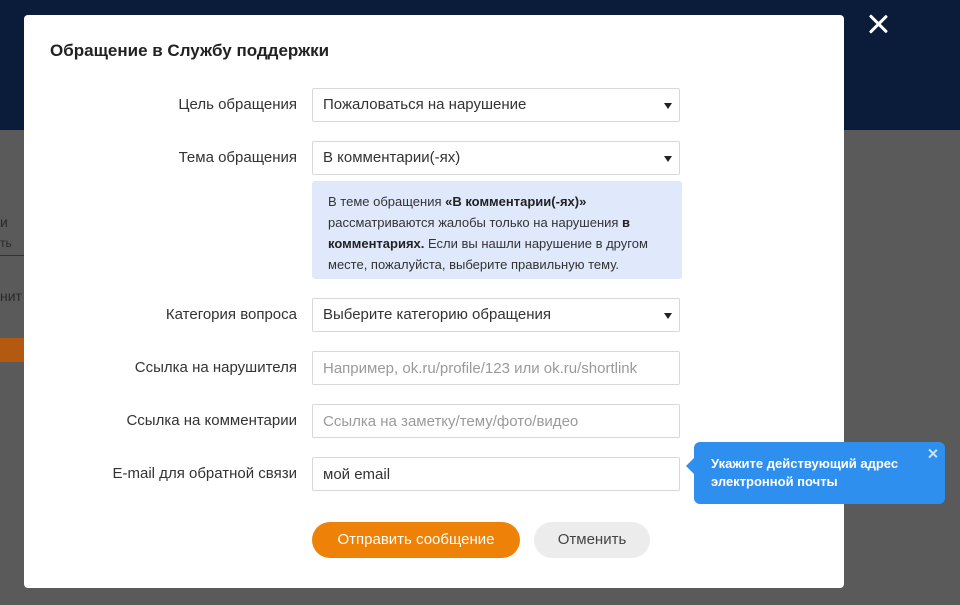 This screenshot has width=960, height=605. What do you see at coordinates (4, 222) in the screenshot?
I see `background-text-fragment: и` at bounding box center [4, 222].